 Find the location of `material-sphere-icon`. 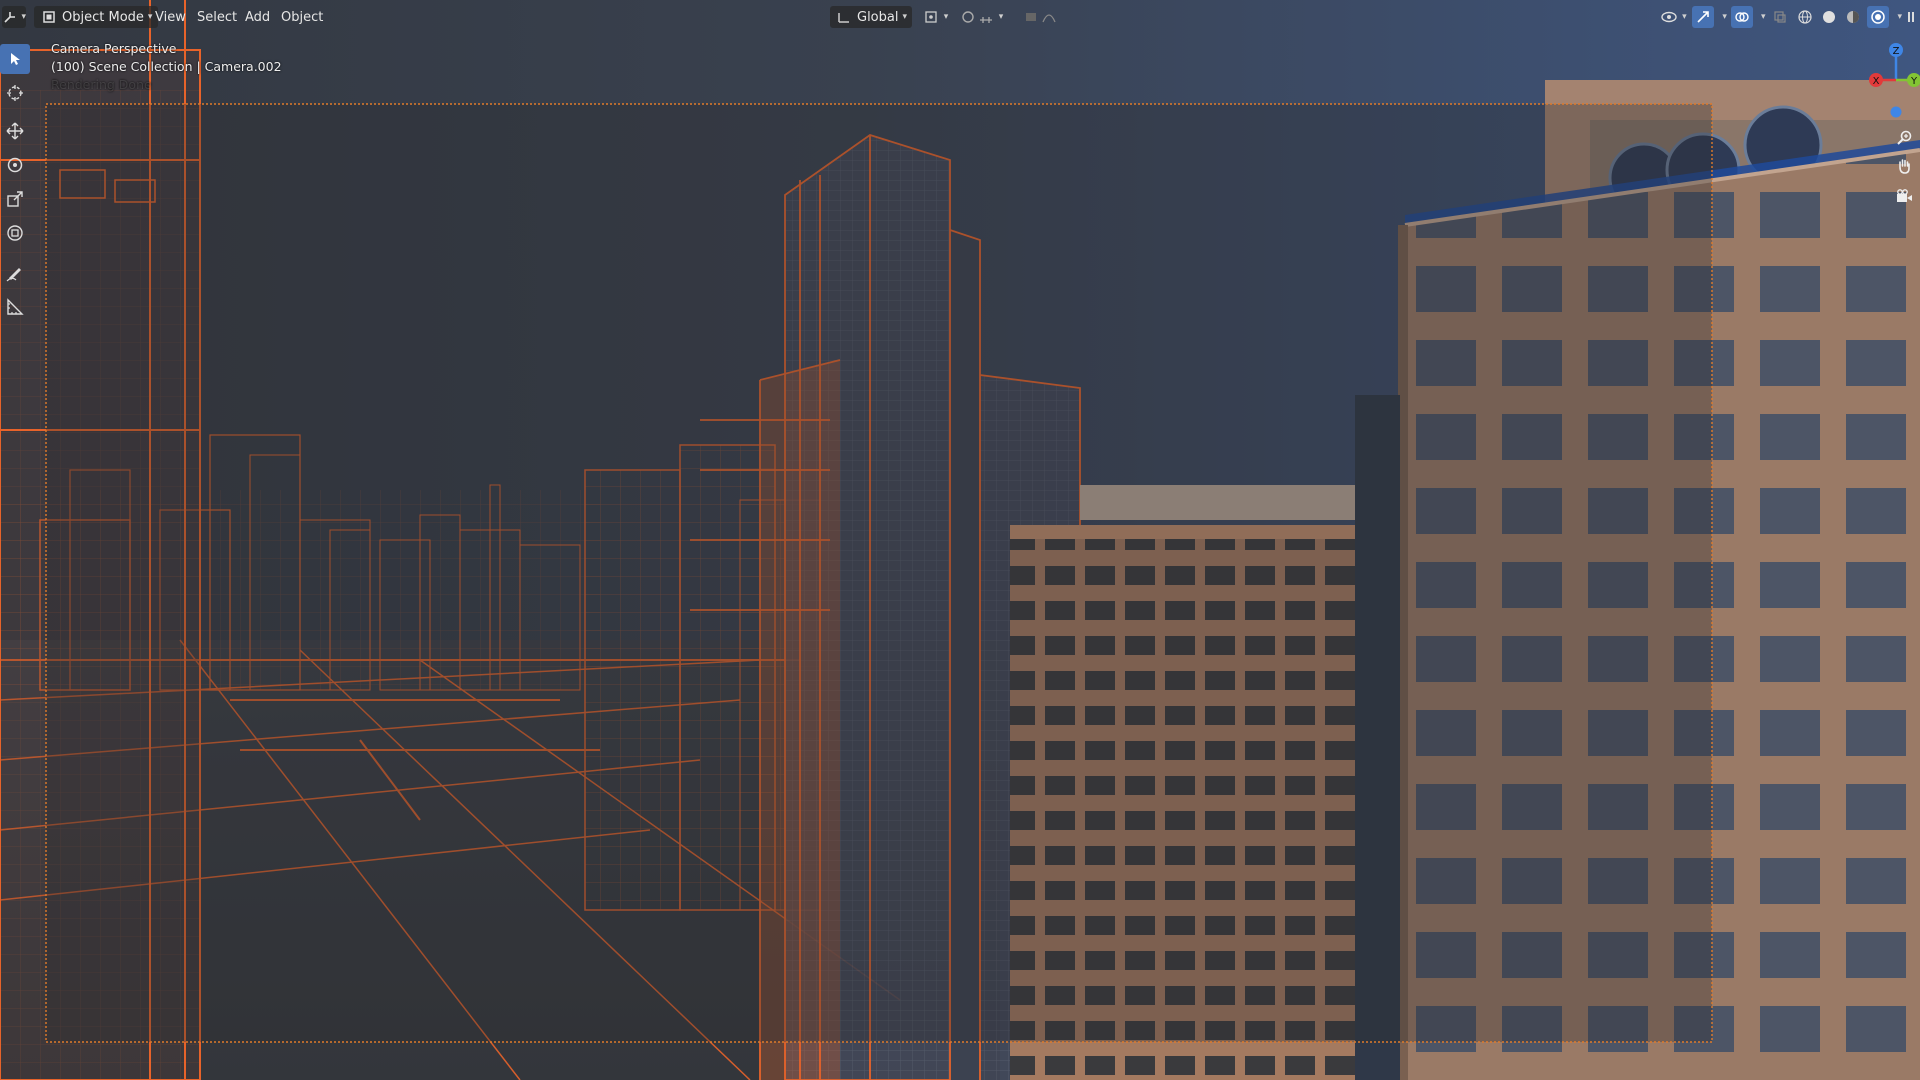

material-sphere-icon is located at coordinates (1853, 17).